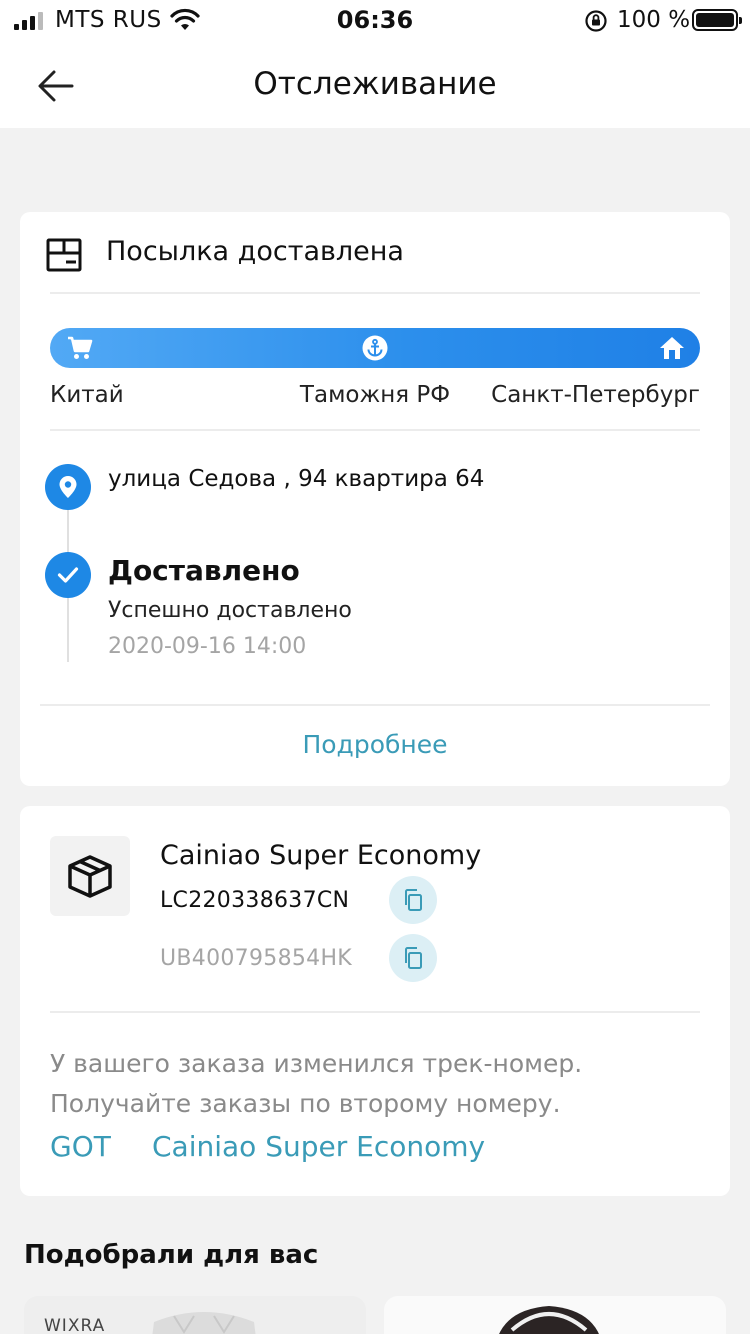  I want to click on carrier-logo, so click(90, 876).